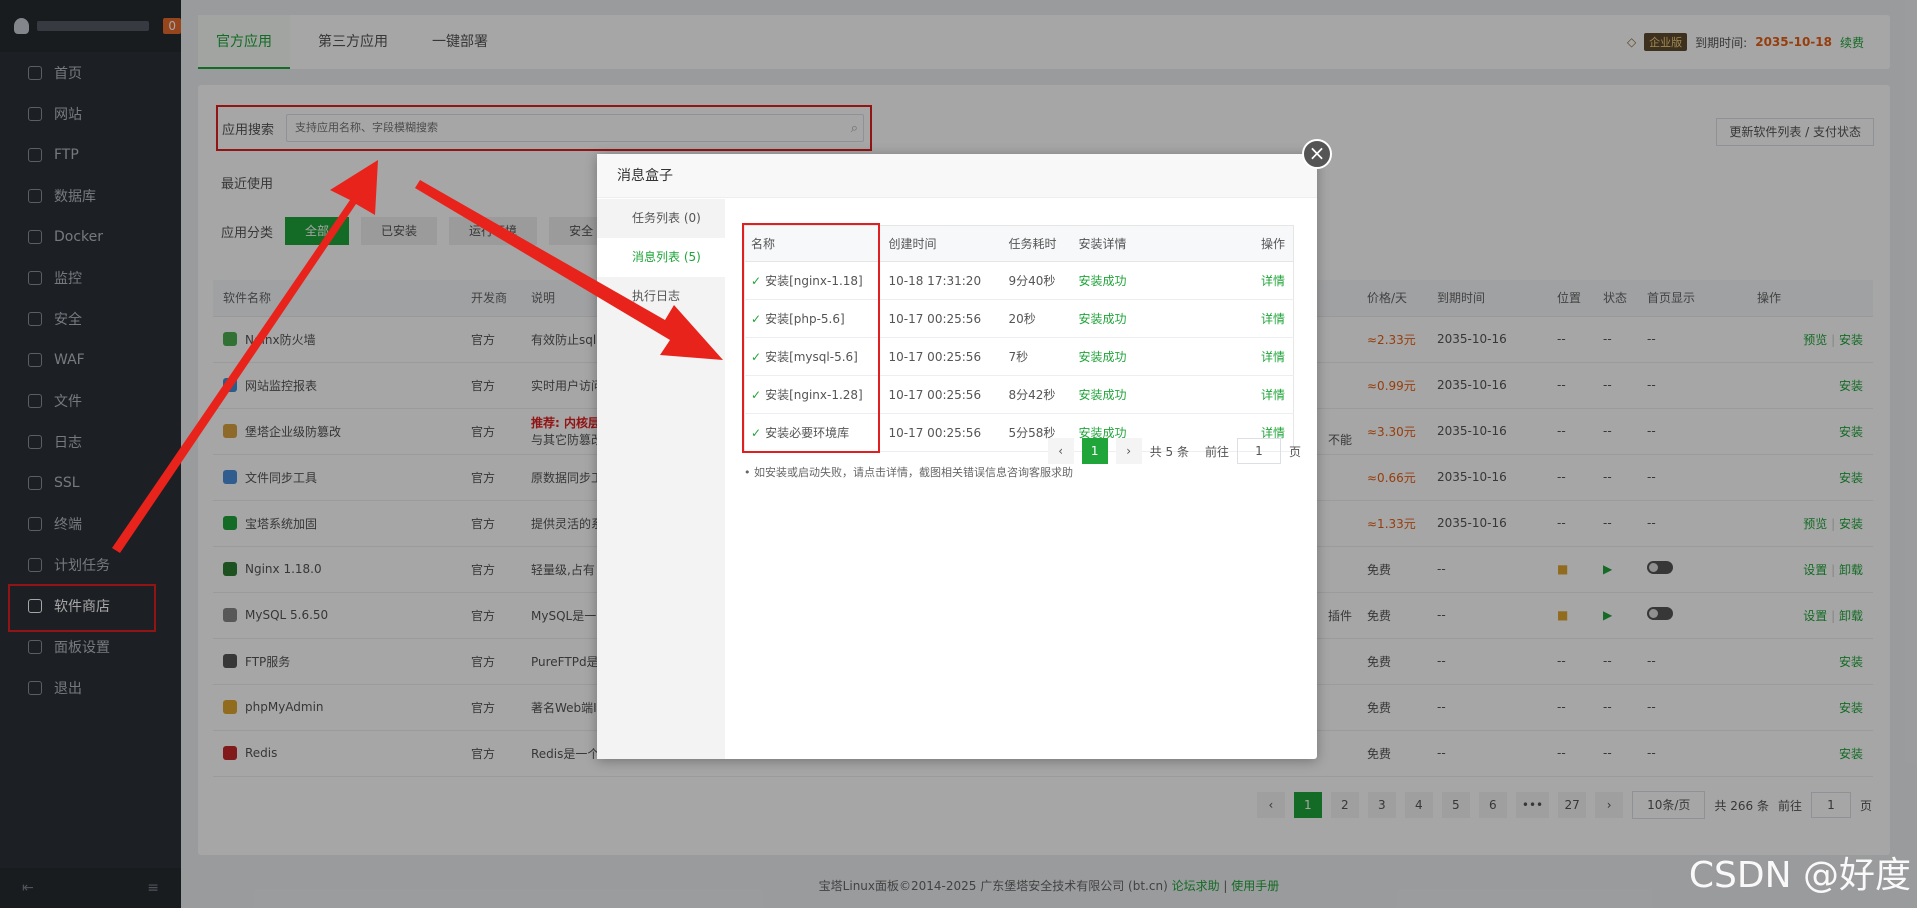  I want to click on task-name: 安装[nginx-1.18], so click(814, 281).